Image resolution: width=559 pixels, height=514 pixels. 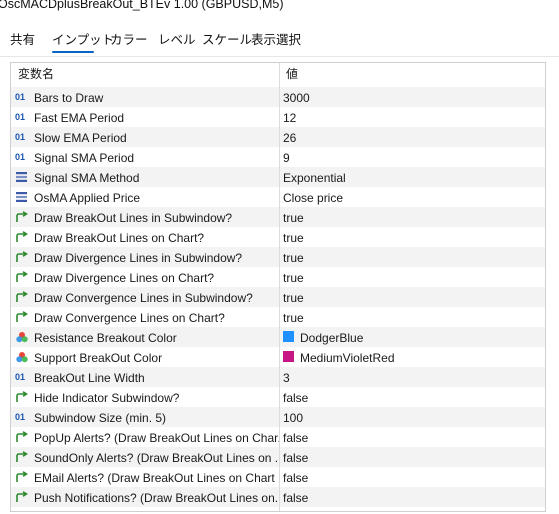 What do you see at coordinates (147, 357) in the screenshot?
I see `parameter-name-cell: Support BreakOut Color` at bounding box center [147, 357].